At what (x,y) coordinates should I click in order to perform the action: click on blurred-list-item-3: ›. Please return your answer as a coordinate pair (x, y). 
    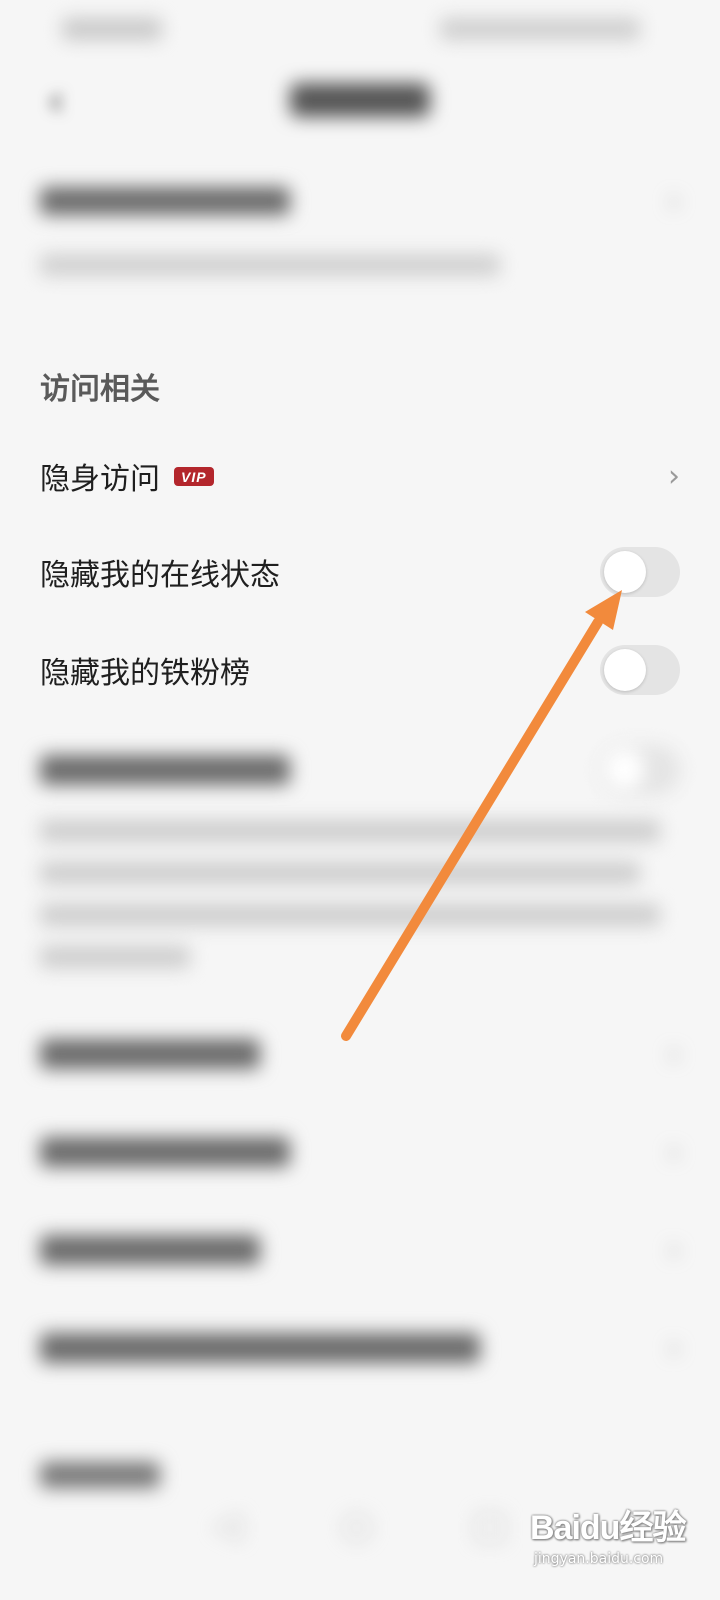
    Looking at the image, I should click on (360, 1250).